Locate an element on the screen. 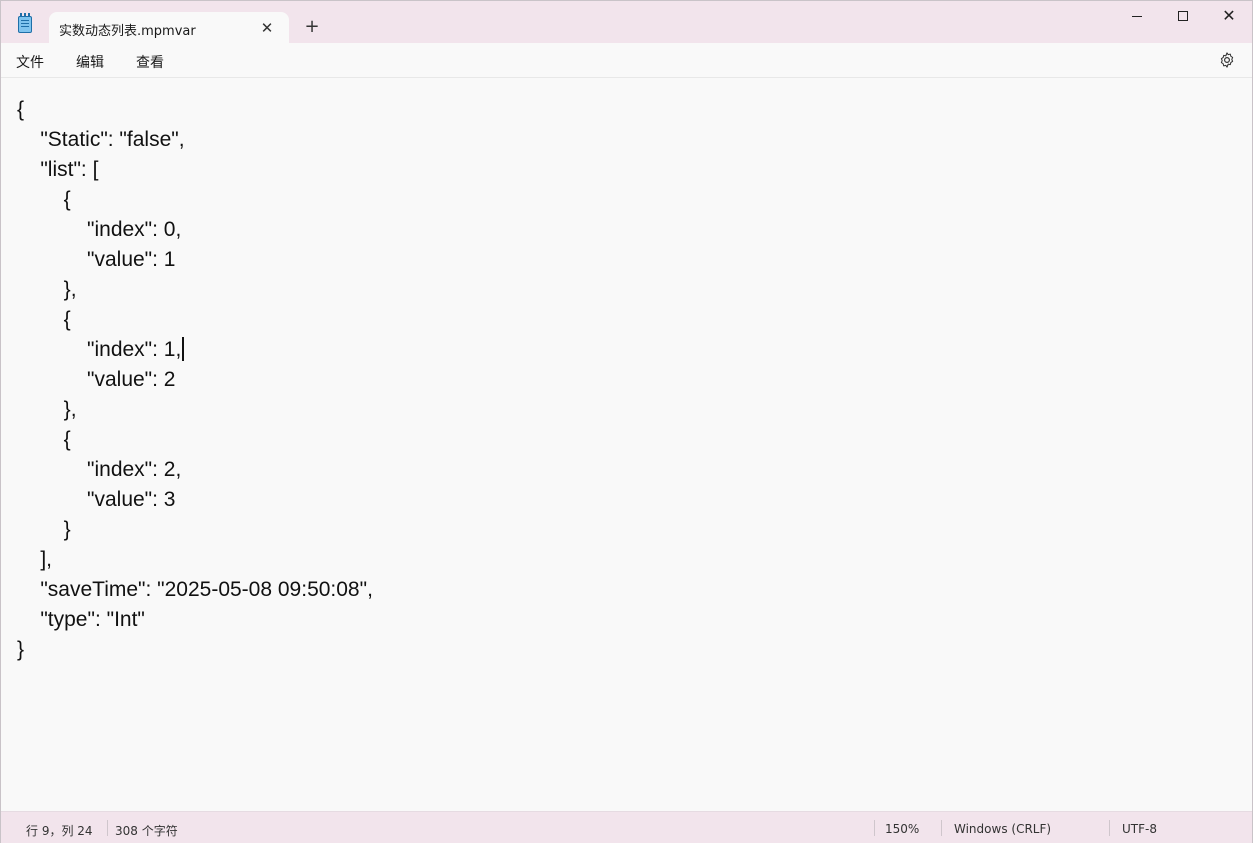  code-line-text: ], is located at coordinates (35, 559).